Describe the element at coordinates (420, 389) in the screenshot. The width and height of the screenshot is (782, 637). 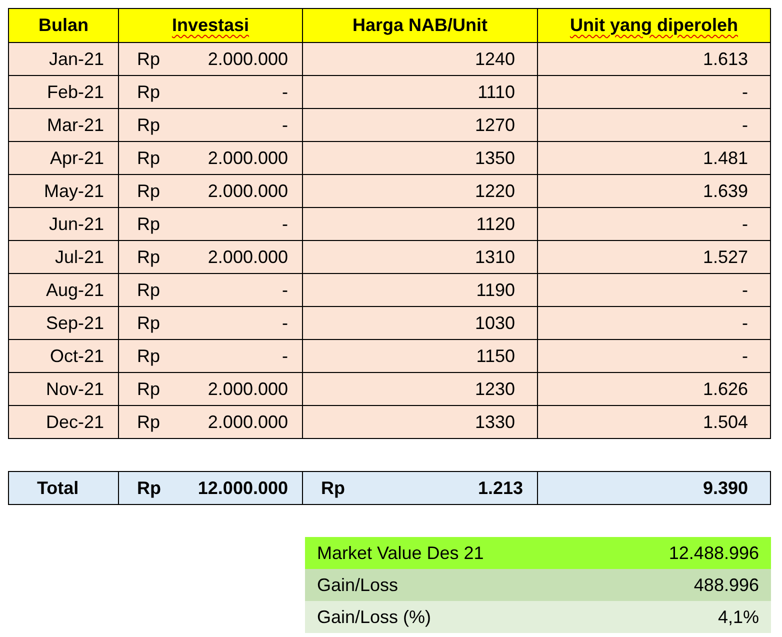
I see `table-cell: 1230` at that location.